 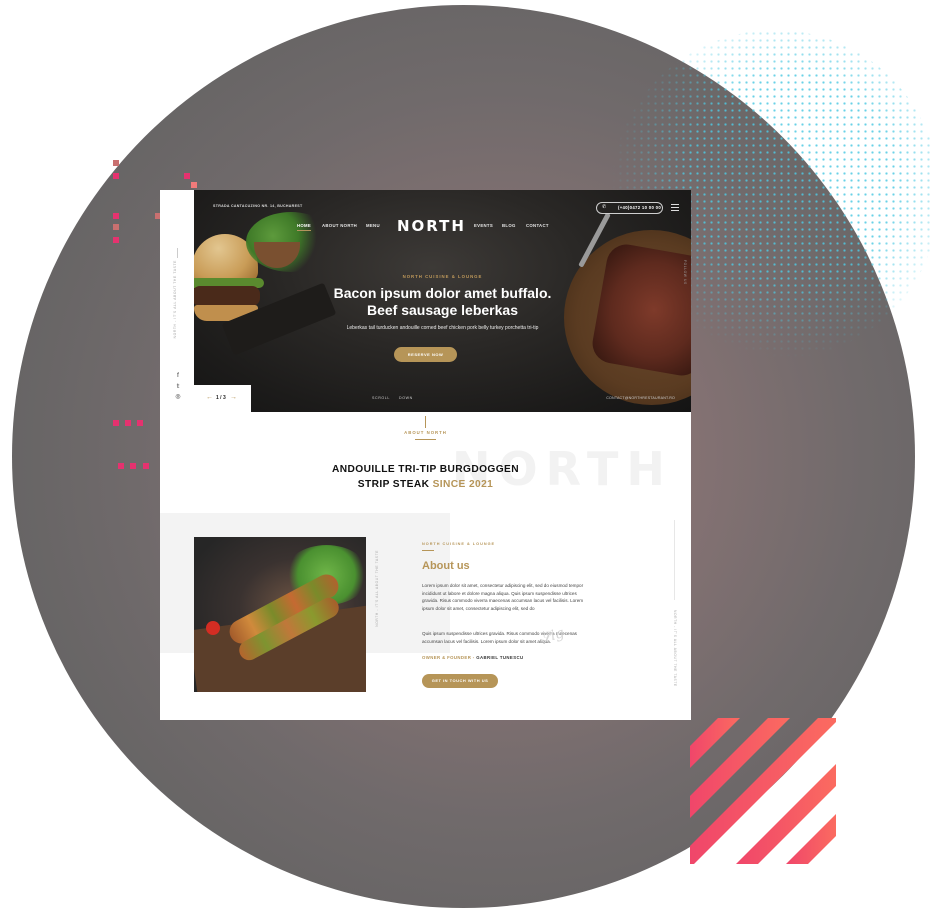 I want to click on hero-title-line1: Bacon ipsum dolor amet buffalo., so click(x=442, y=293).